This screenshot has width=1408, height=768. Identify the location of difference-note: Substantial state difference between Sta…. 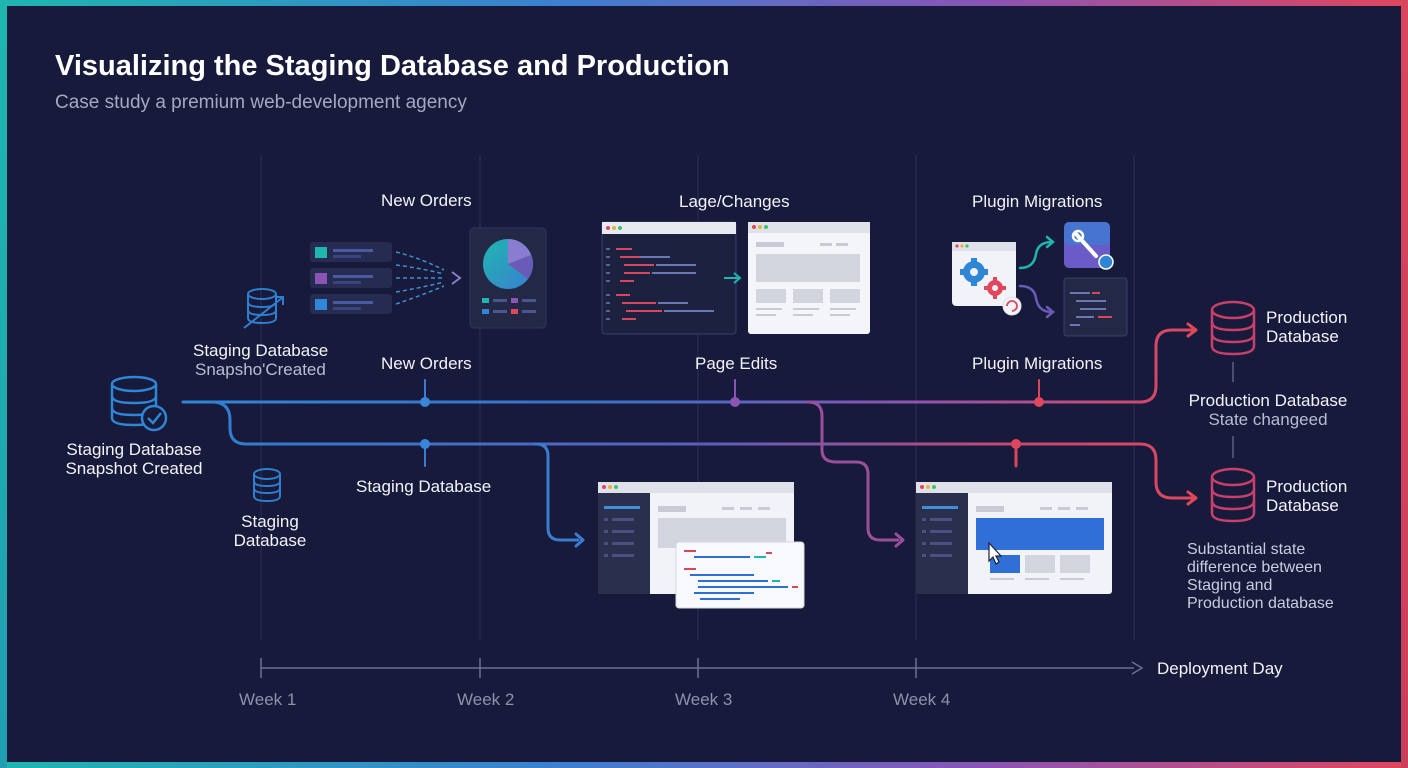
(1260, 576).